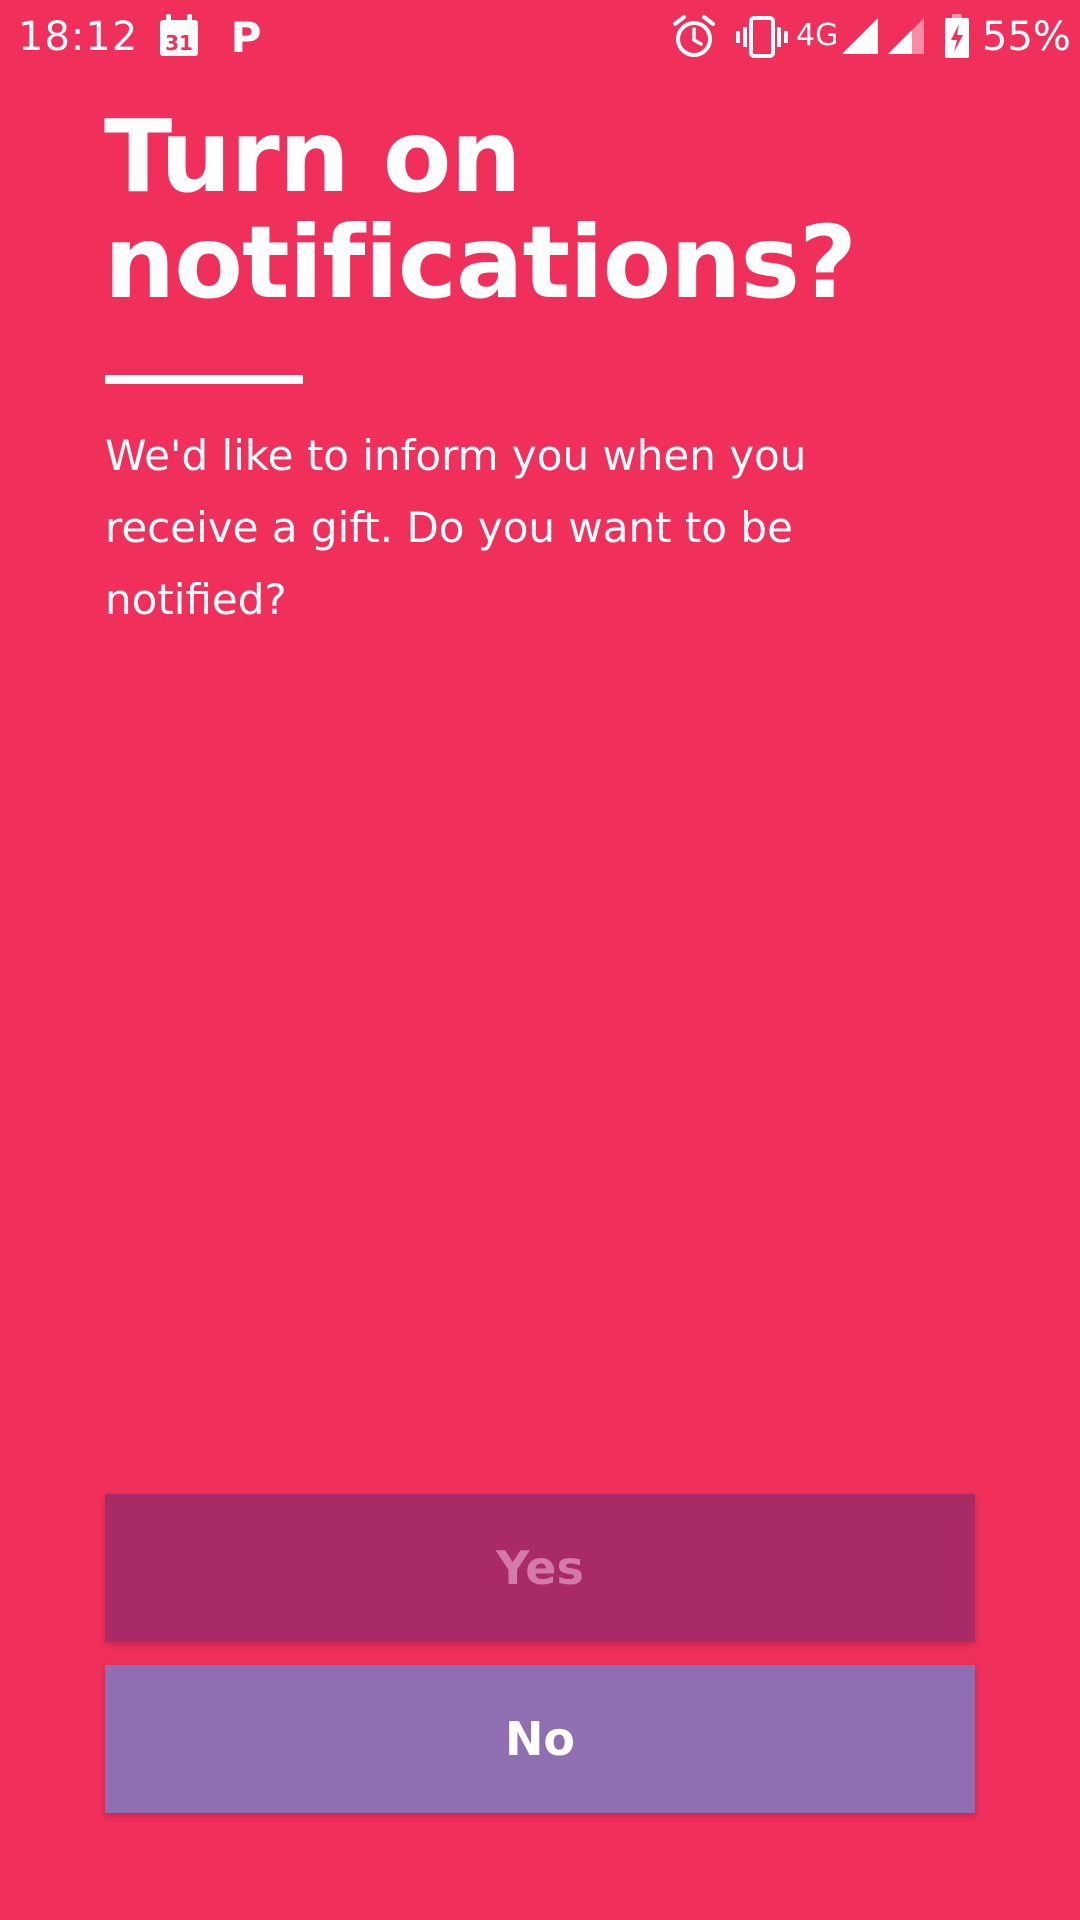 This screenshot has width=1080, height=1920. What do you see at coordinates (540, 37) in the screenshot?
I see `status-bar: 18:12 31 P 4G 55%` at bounding box center [540, 37].